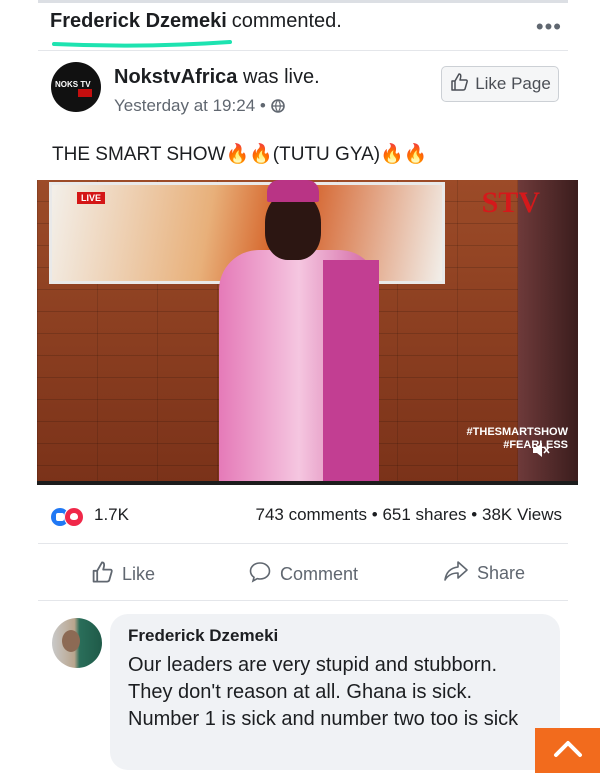  I want to click on stats-summary: 743 comments • 651 shares • 38K Views, so click(409, 515).